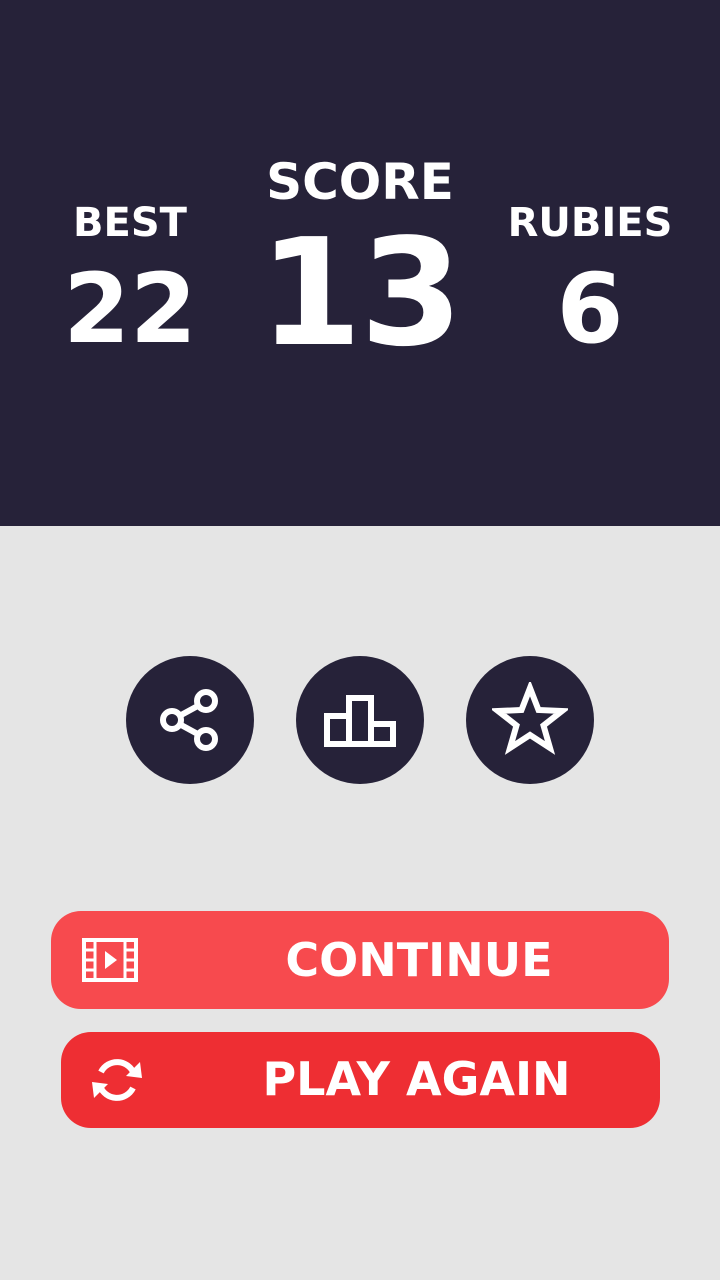 This screenshot has width=720, height=1280. I want to click on rubies-value: 6, so click(590, 309).